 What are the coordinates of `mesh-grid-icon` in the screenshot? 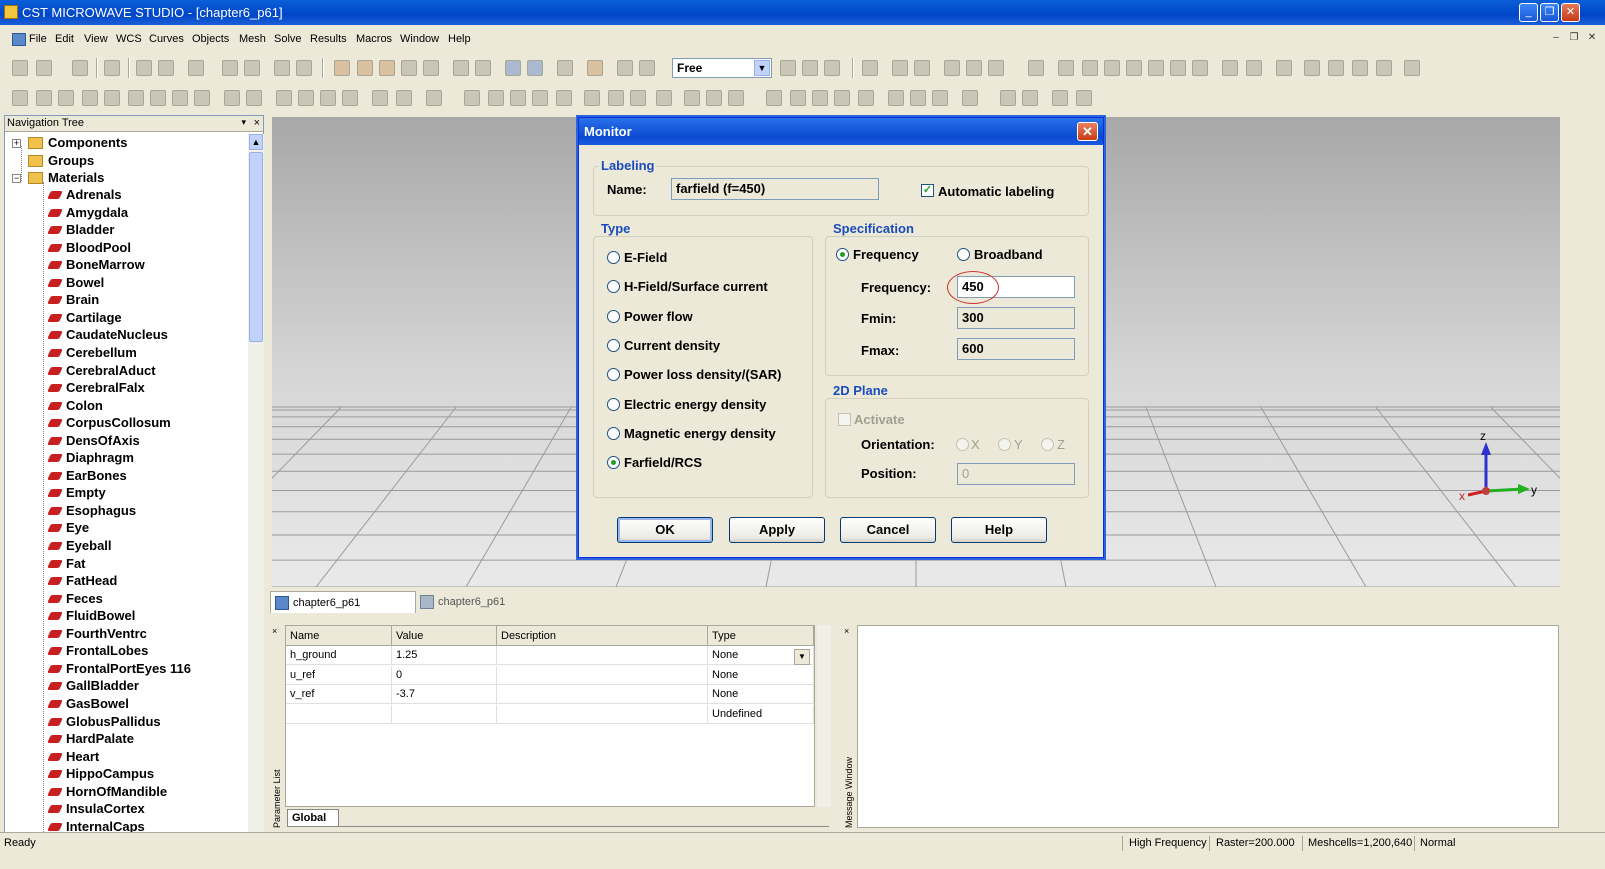 It's located at (810, 68).